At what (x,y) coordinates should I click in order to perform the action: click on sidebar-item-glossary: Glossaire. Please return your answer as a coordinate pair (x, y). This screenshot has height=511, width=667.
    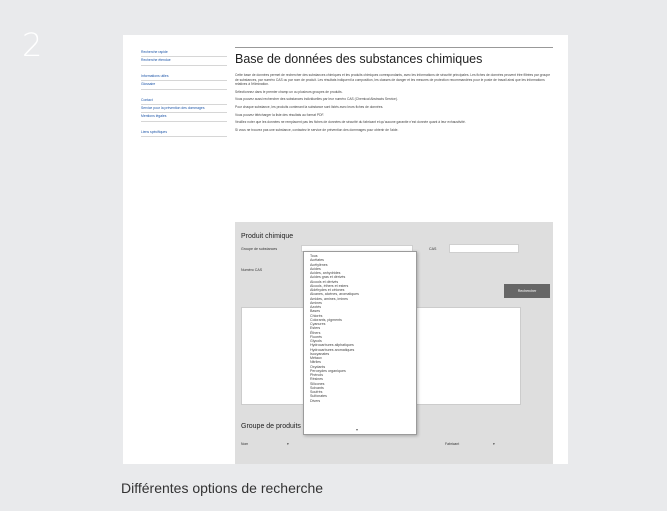
    Looking at the image, I should click on (184, 85).